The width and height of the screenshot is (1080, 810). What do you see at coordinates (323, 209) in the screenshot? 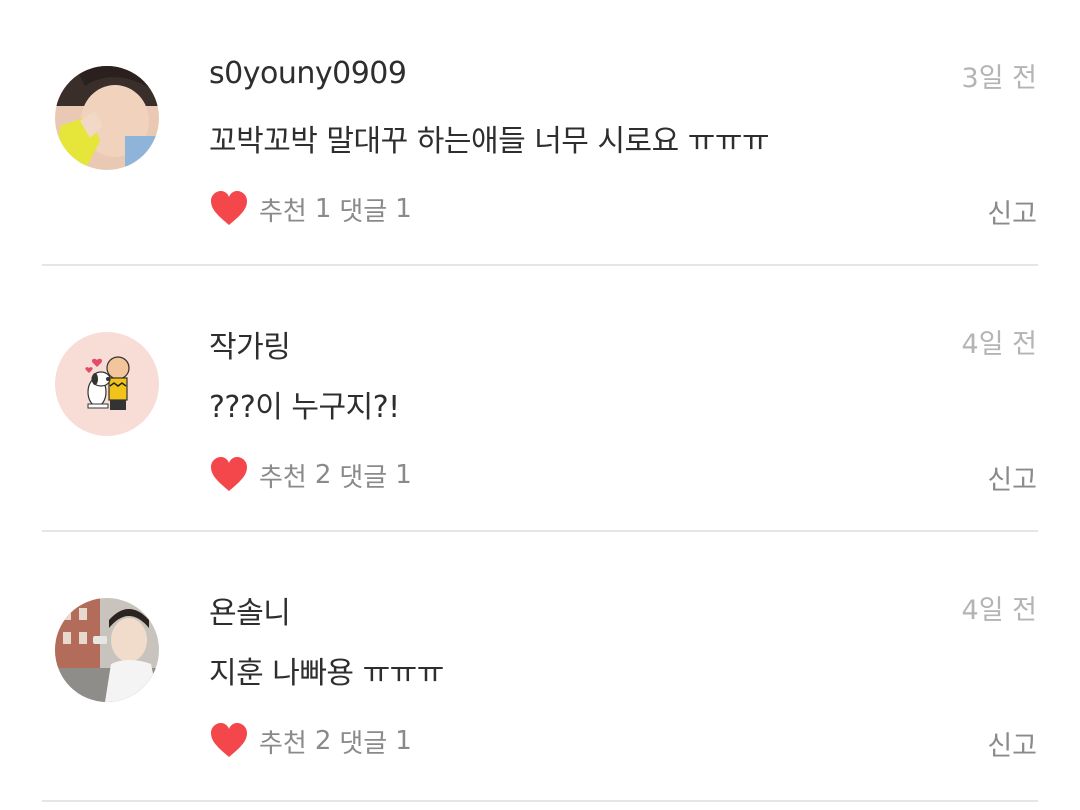
I see `like-count: 1` at bounding box center [323, 209].